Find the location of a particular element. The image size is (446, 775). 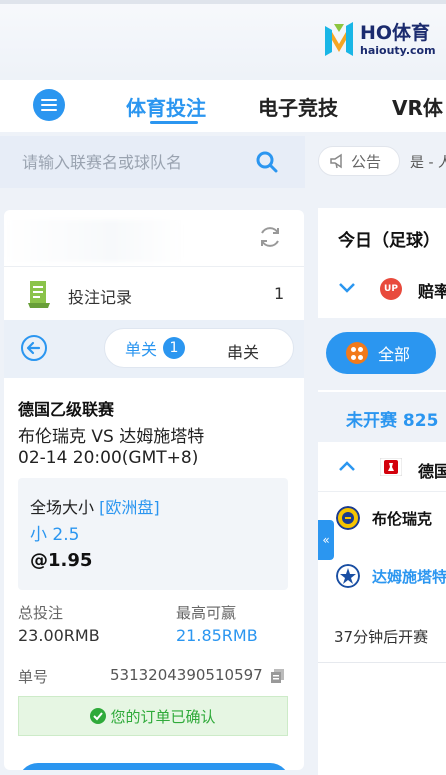

match-start-countdown: 37分钟后开赛 is located at coordinates (381, 637).